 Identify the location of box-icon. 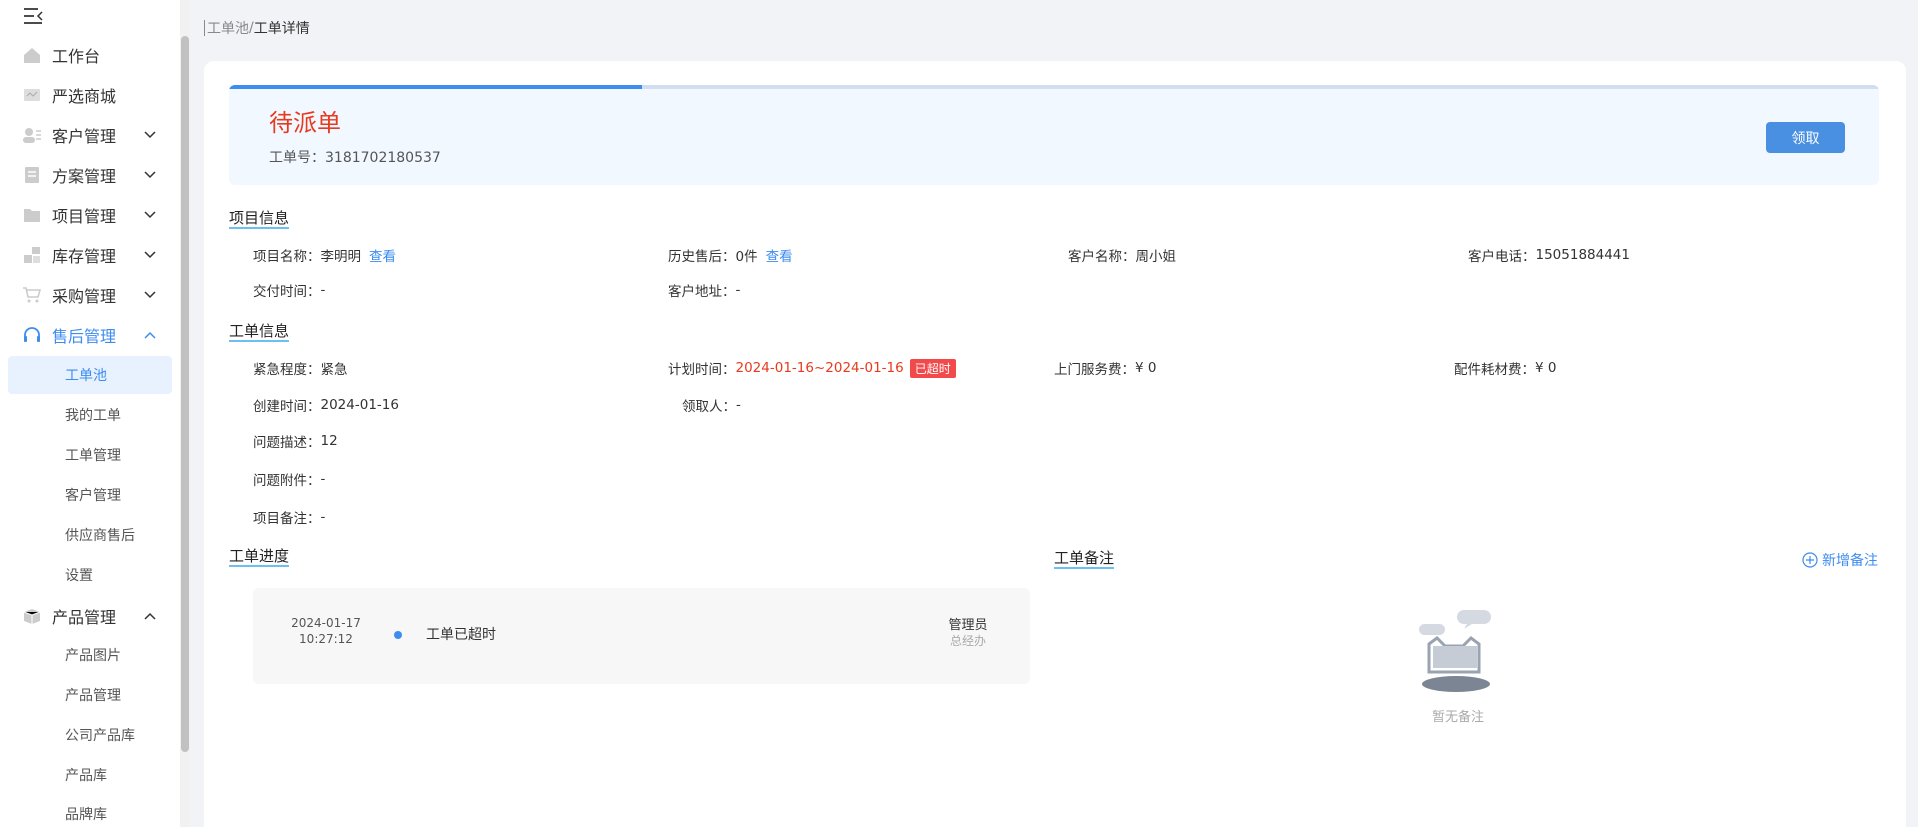
(32, 616).